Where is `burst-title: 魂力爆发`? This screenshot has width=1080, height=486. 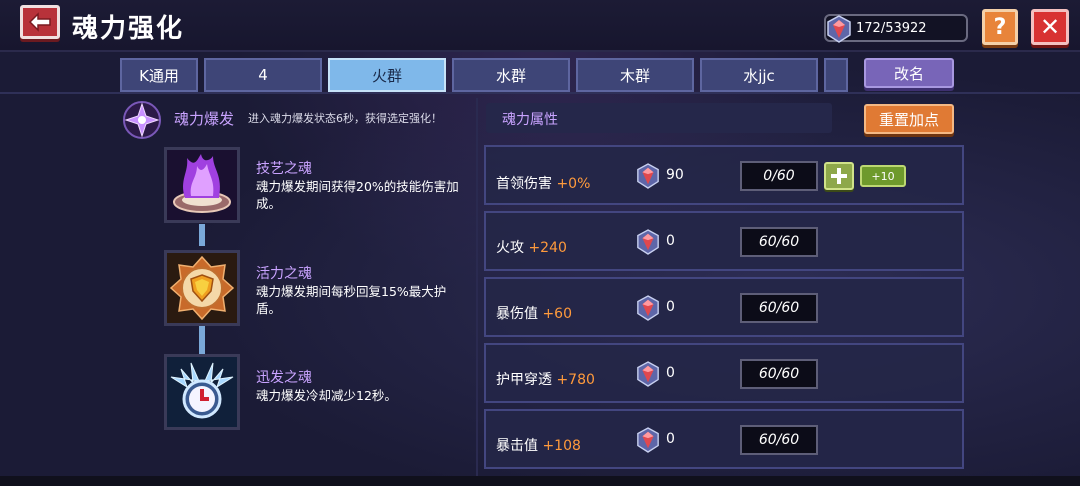
burst-title: 魂力爆发 is located at coordinates (204, 119).